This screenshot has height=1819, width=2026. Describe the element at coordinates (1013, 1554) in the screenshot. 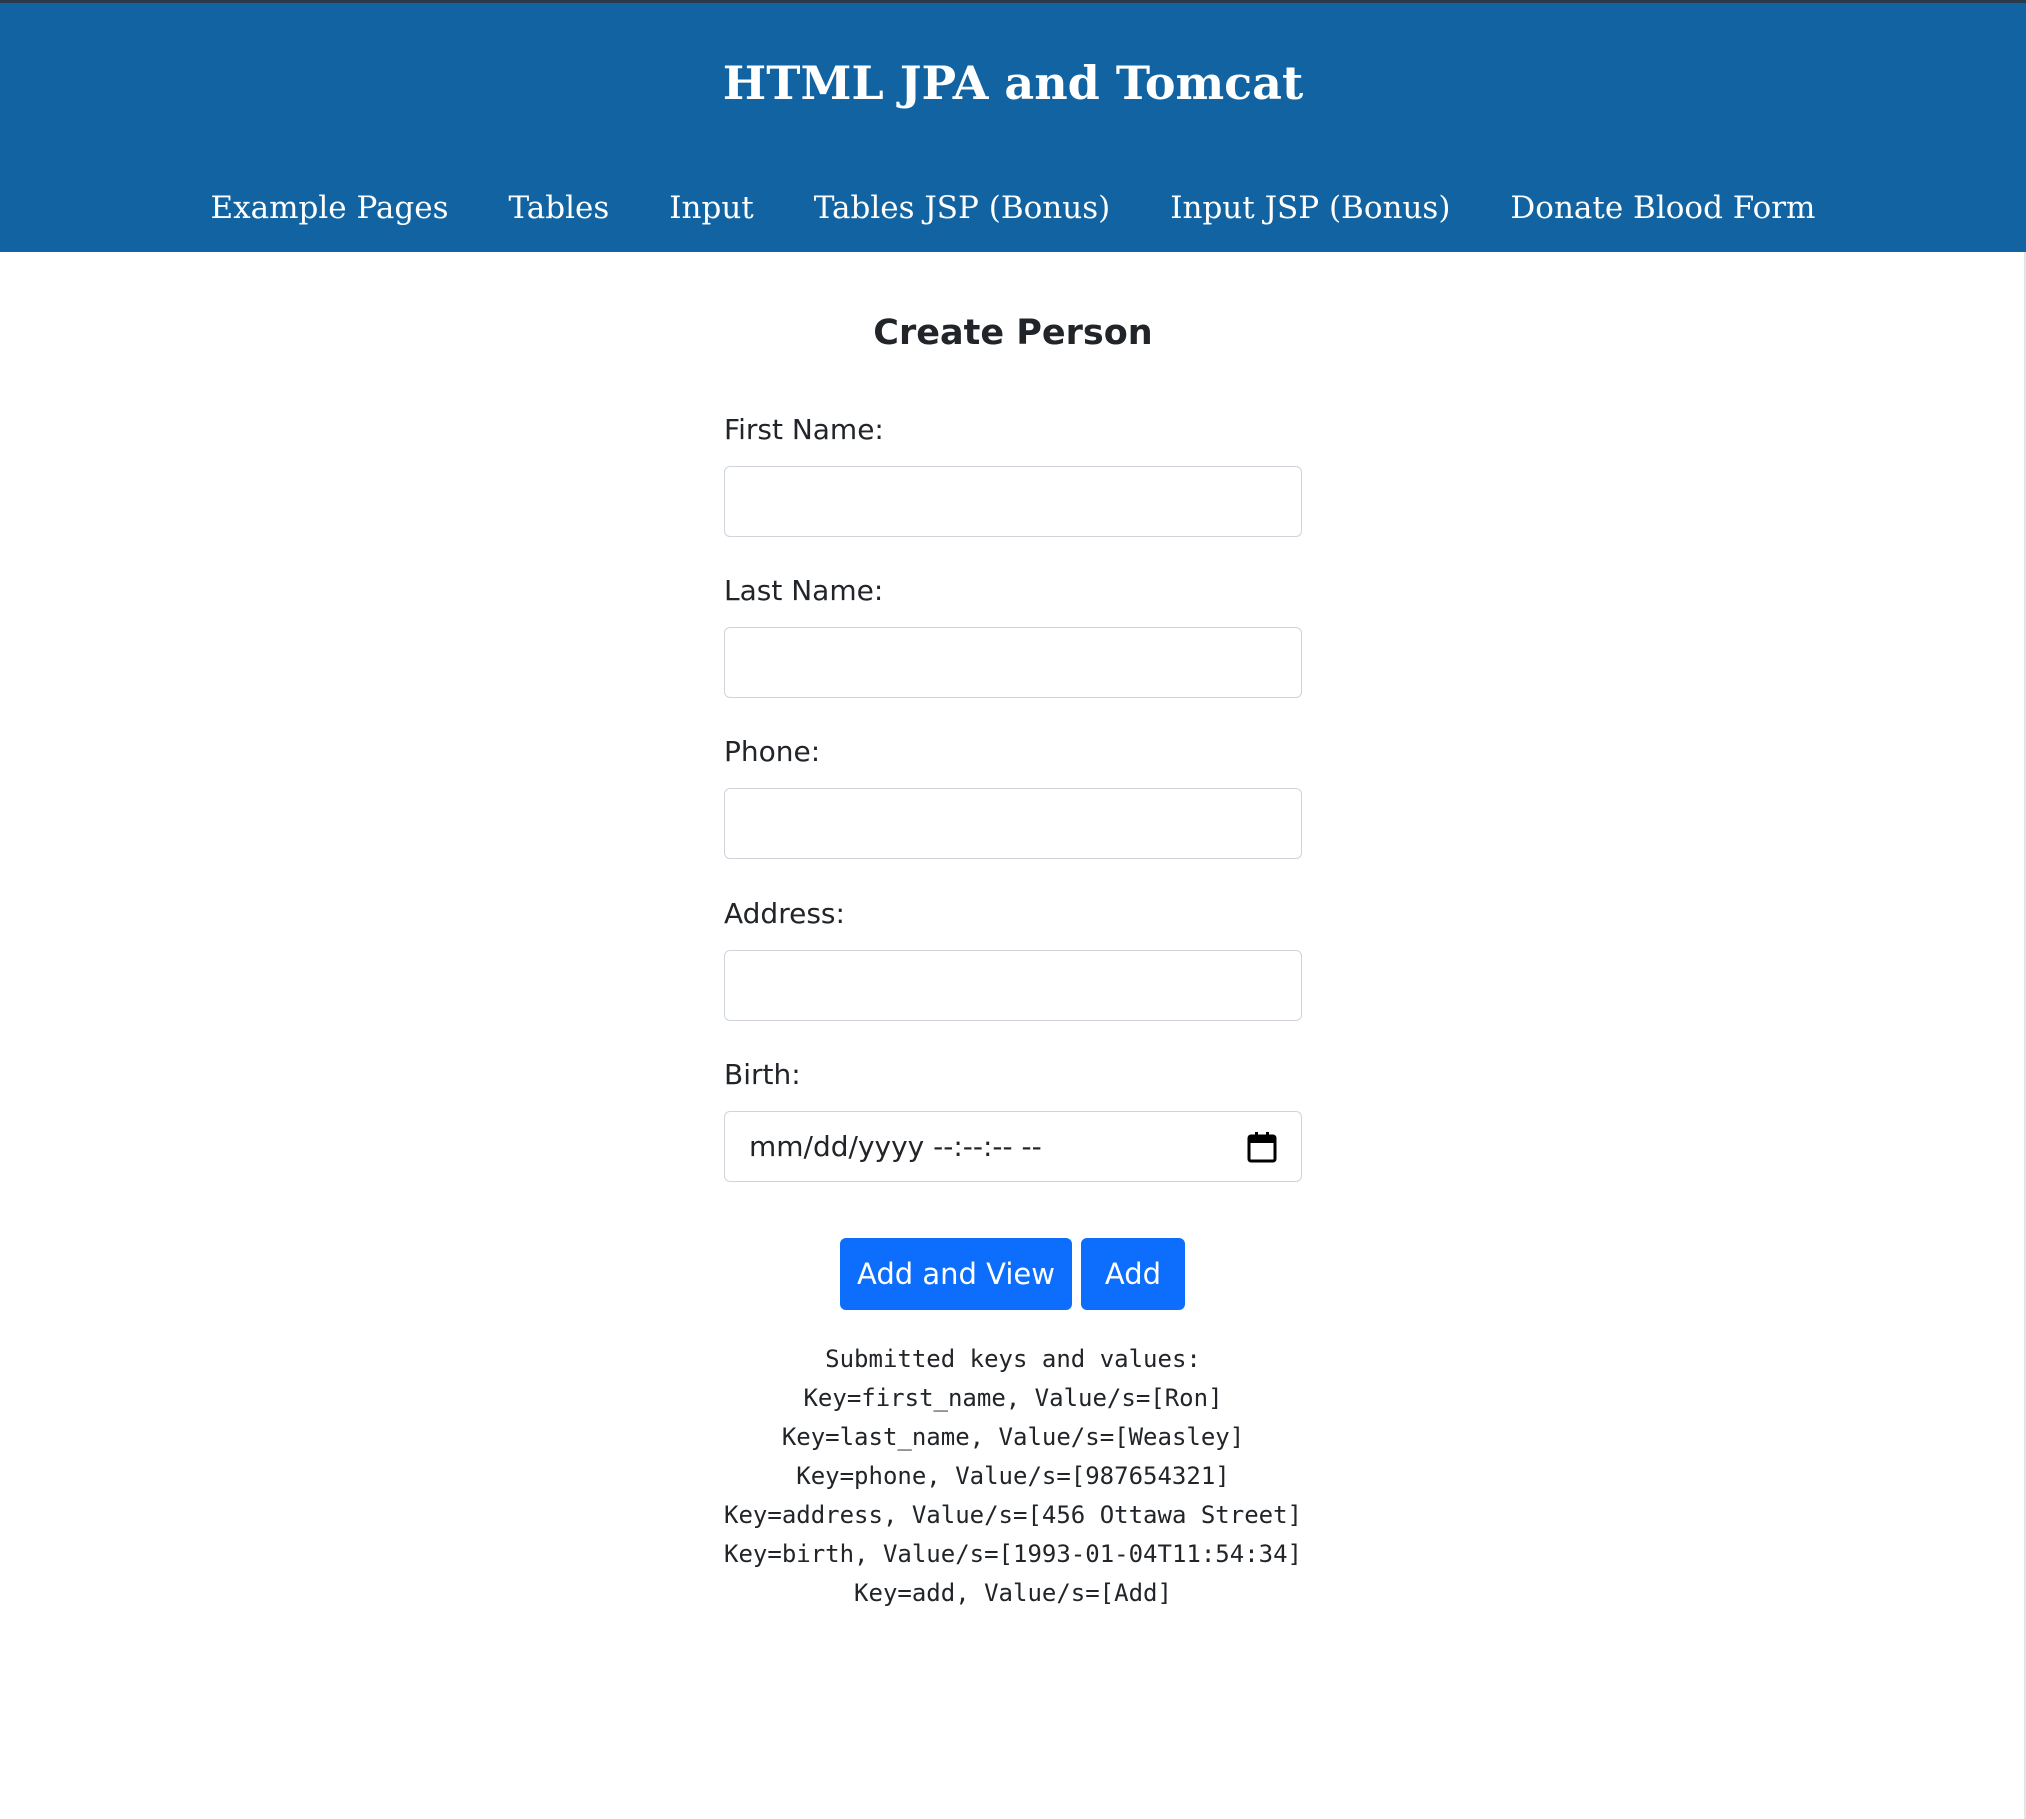

I see `submitted-value-line: Key=birth, Value/s=[1993-01-04T11:54:34]` at that location.